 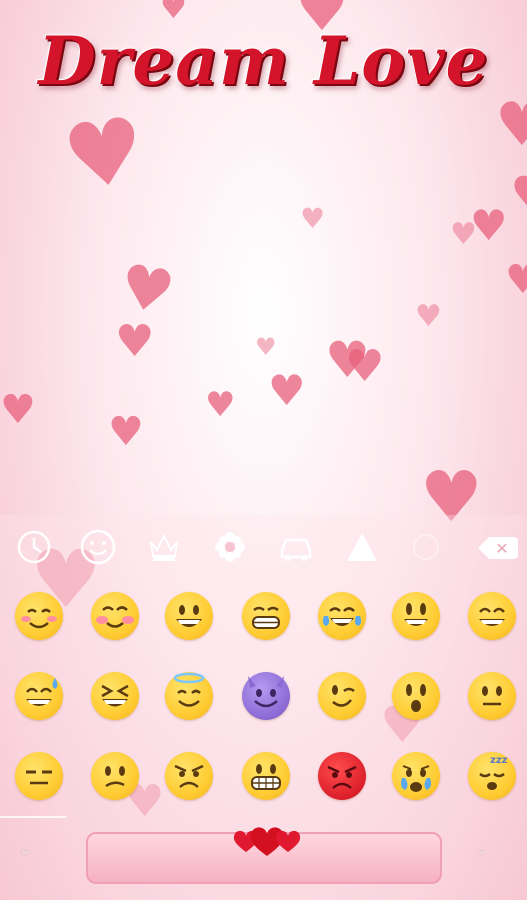 What do you see at coordinates (492, 776) in the screenshot?
I see `emoji-sleeping-face: zzz` at bounding box center [492, 776].